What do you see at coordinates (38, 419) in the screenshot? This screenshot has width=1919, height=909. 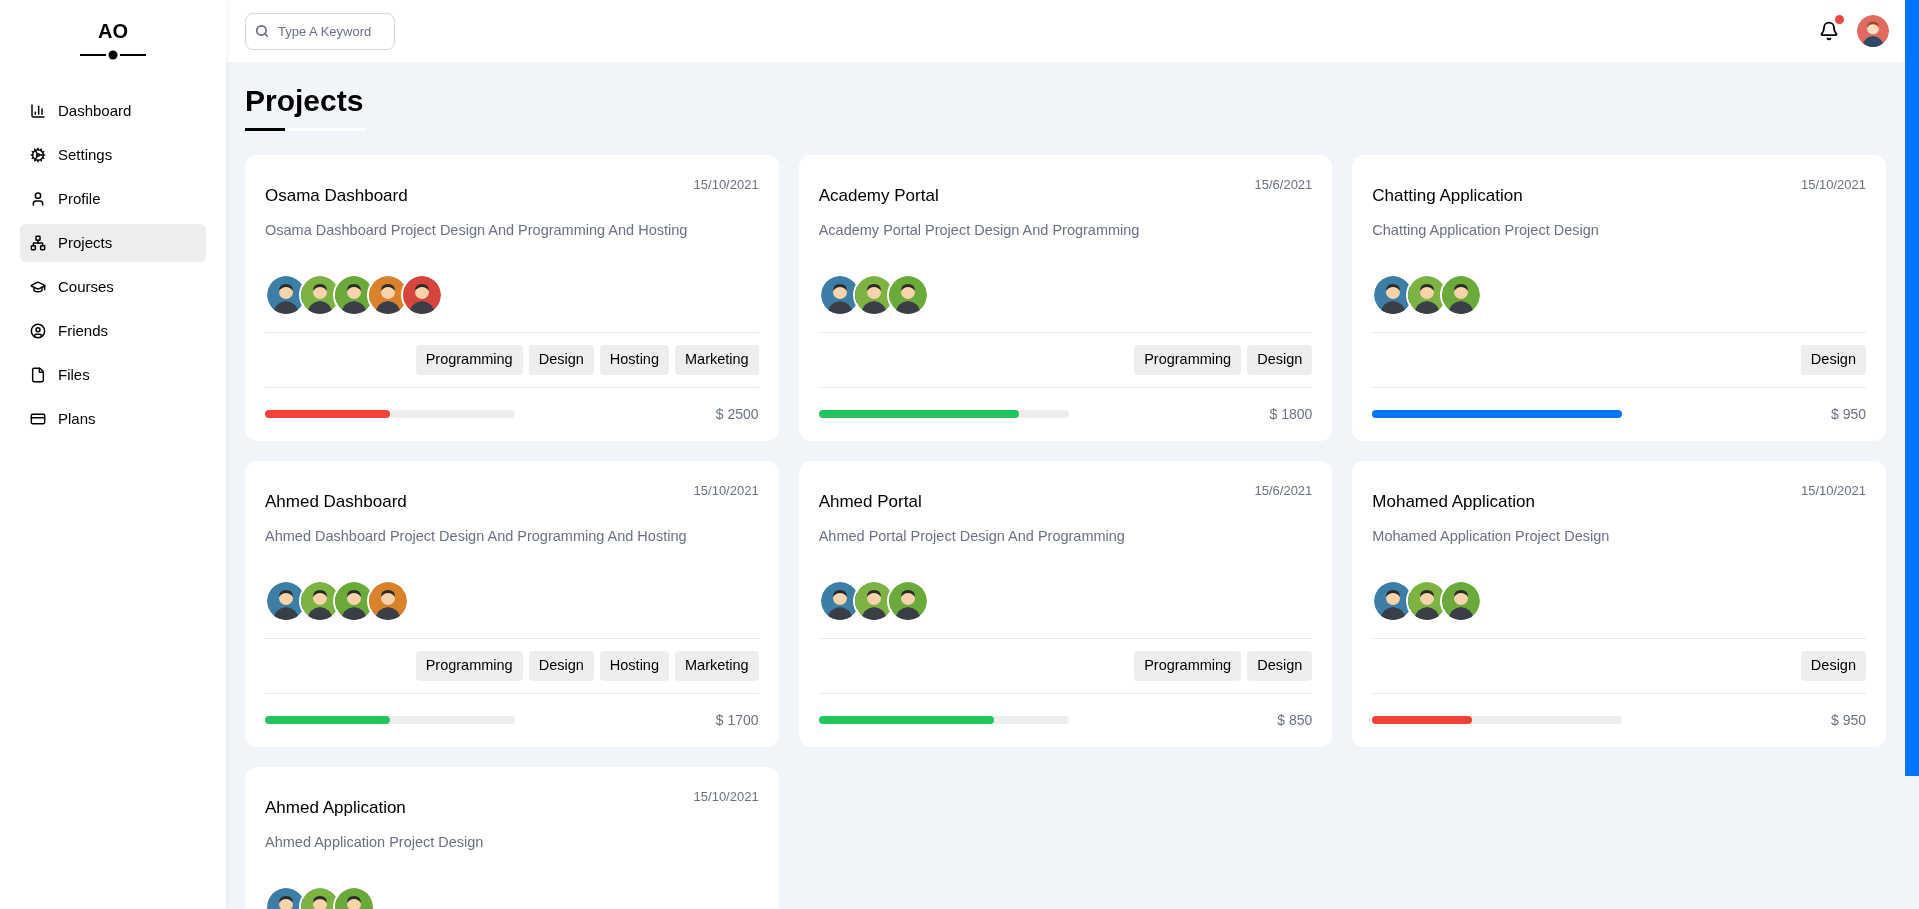 I see `credit-card-icon` at bounding box center [38, 419].